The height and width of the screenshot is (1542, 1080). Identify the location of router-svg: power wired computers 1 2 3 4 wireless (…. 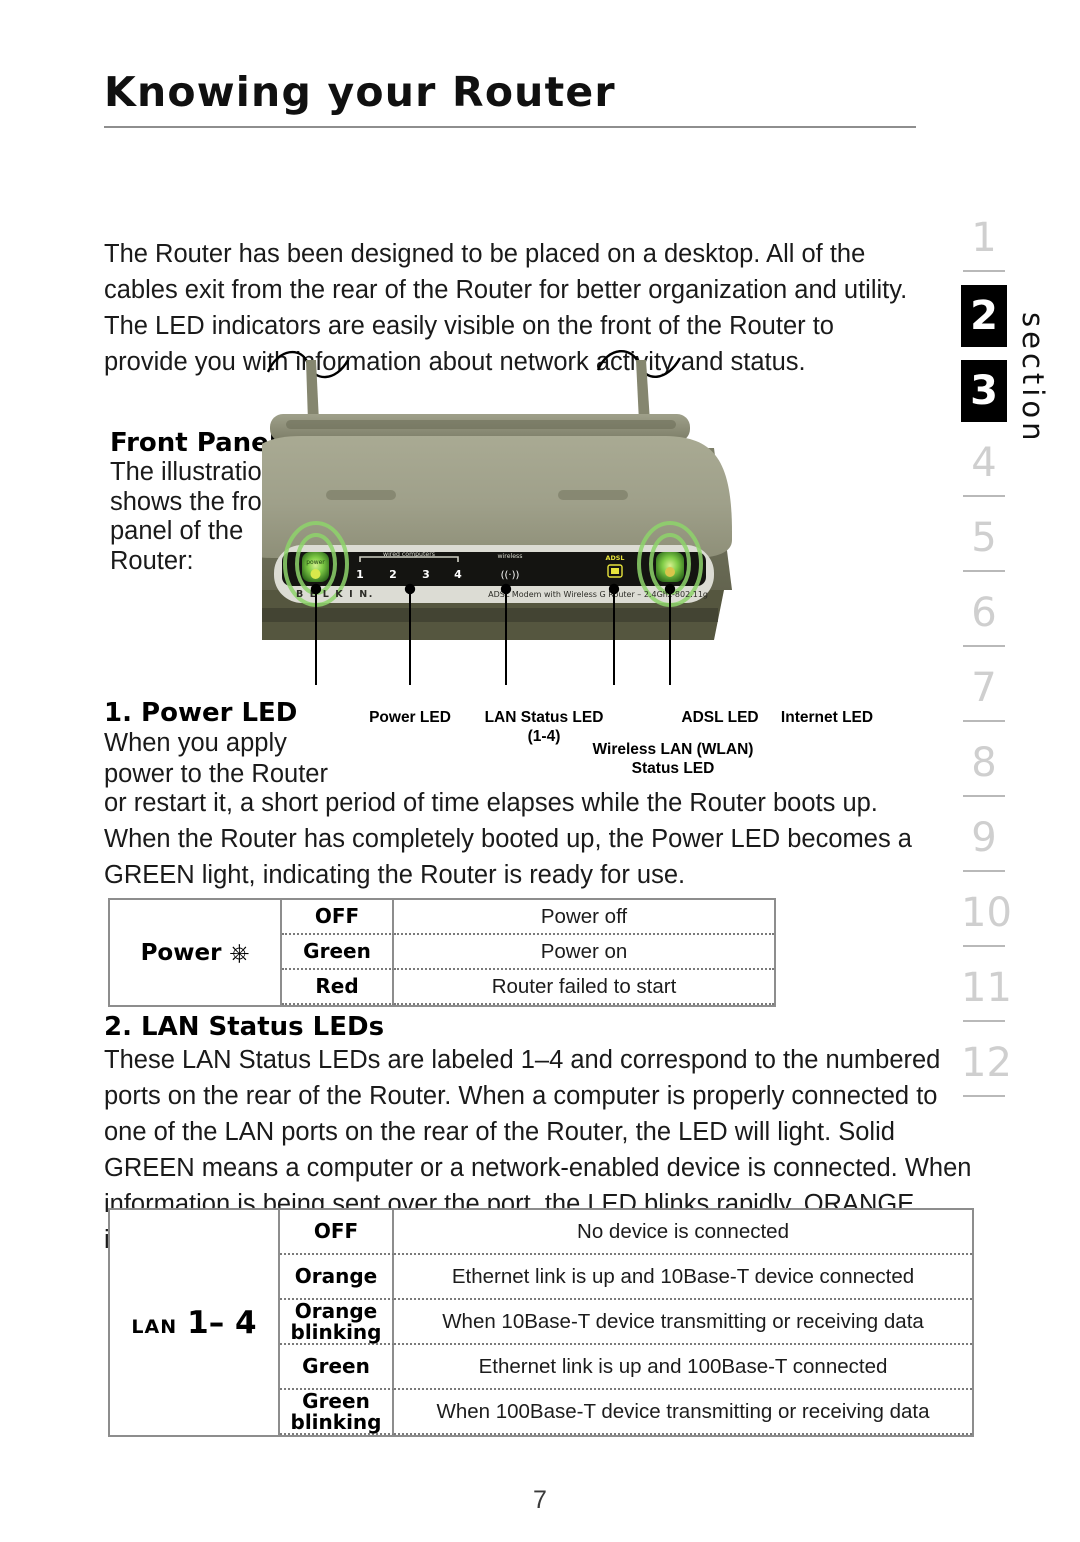
(482, 517).